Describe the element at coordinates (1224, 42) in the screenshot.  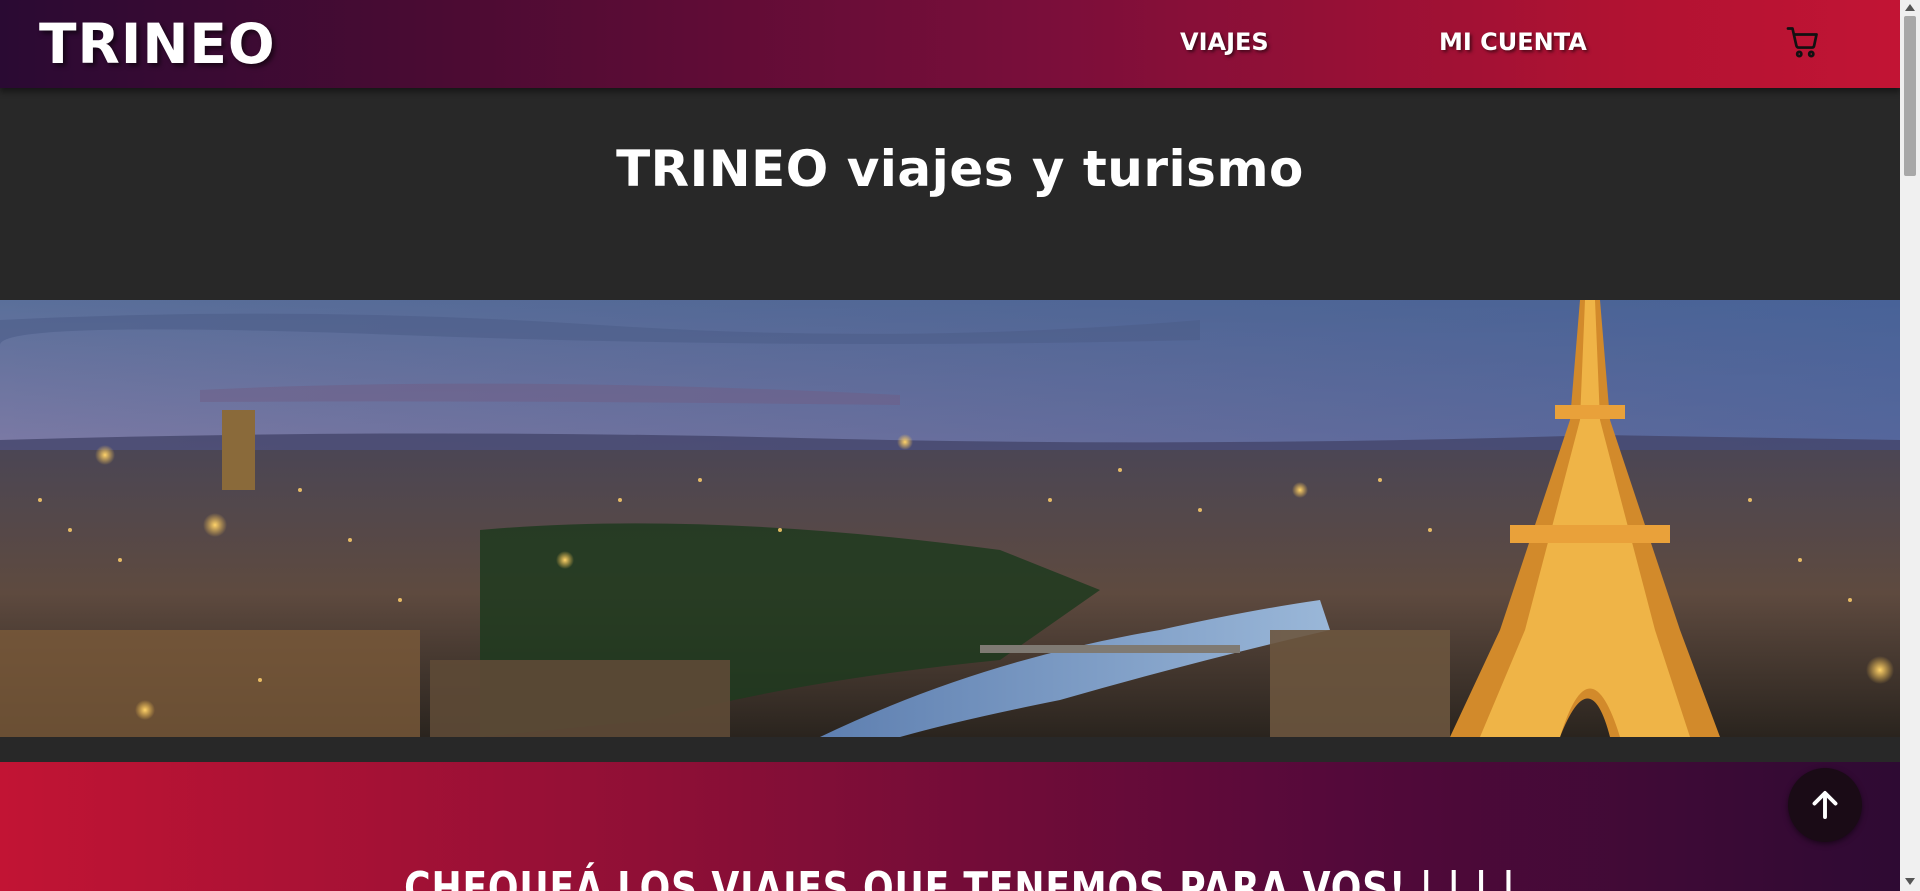
I see `nav-link-viajes: VIAJES` at that location.